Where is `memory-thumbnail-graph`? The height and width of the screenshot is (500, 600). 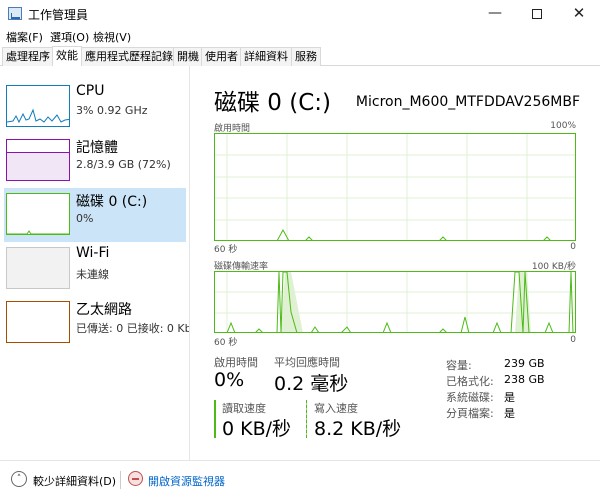 memory-thumbnail-graph is located at coordinates (38, 160).